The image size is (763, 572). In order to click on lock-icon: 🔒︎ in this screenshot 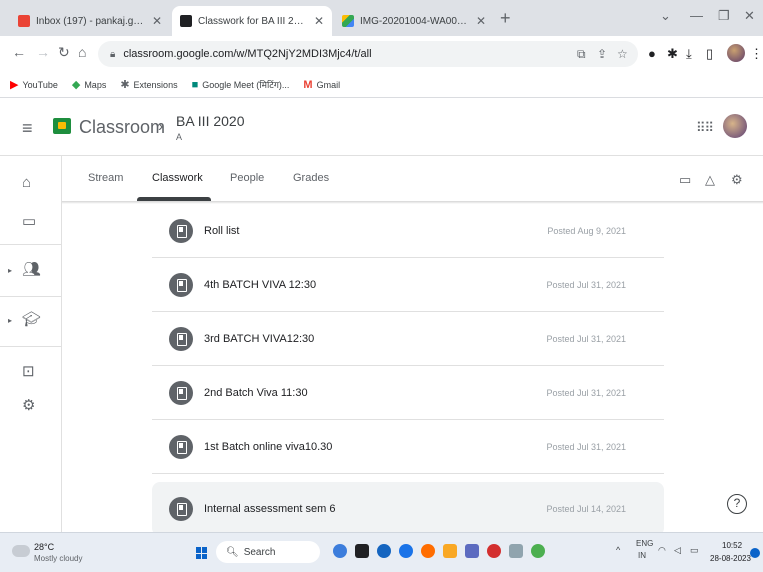, I will do `click(112, 54)`.